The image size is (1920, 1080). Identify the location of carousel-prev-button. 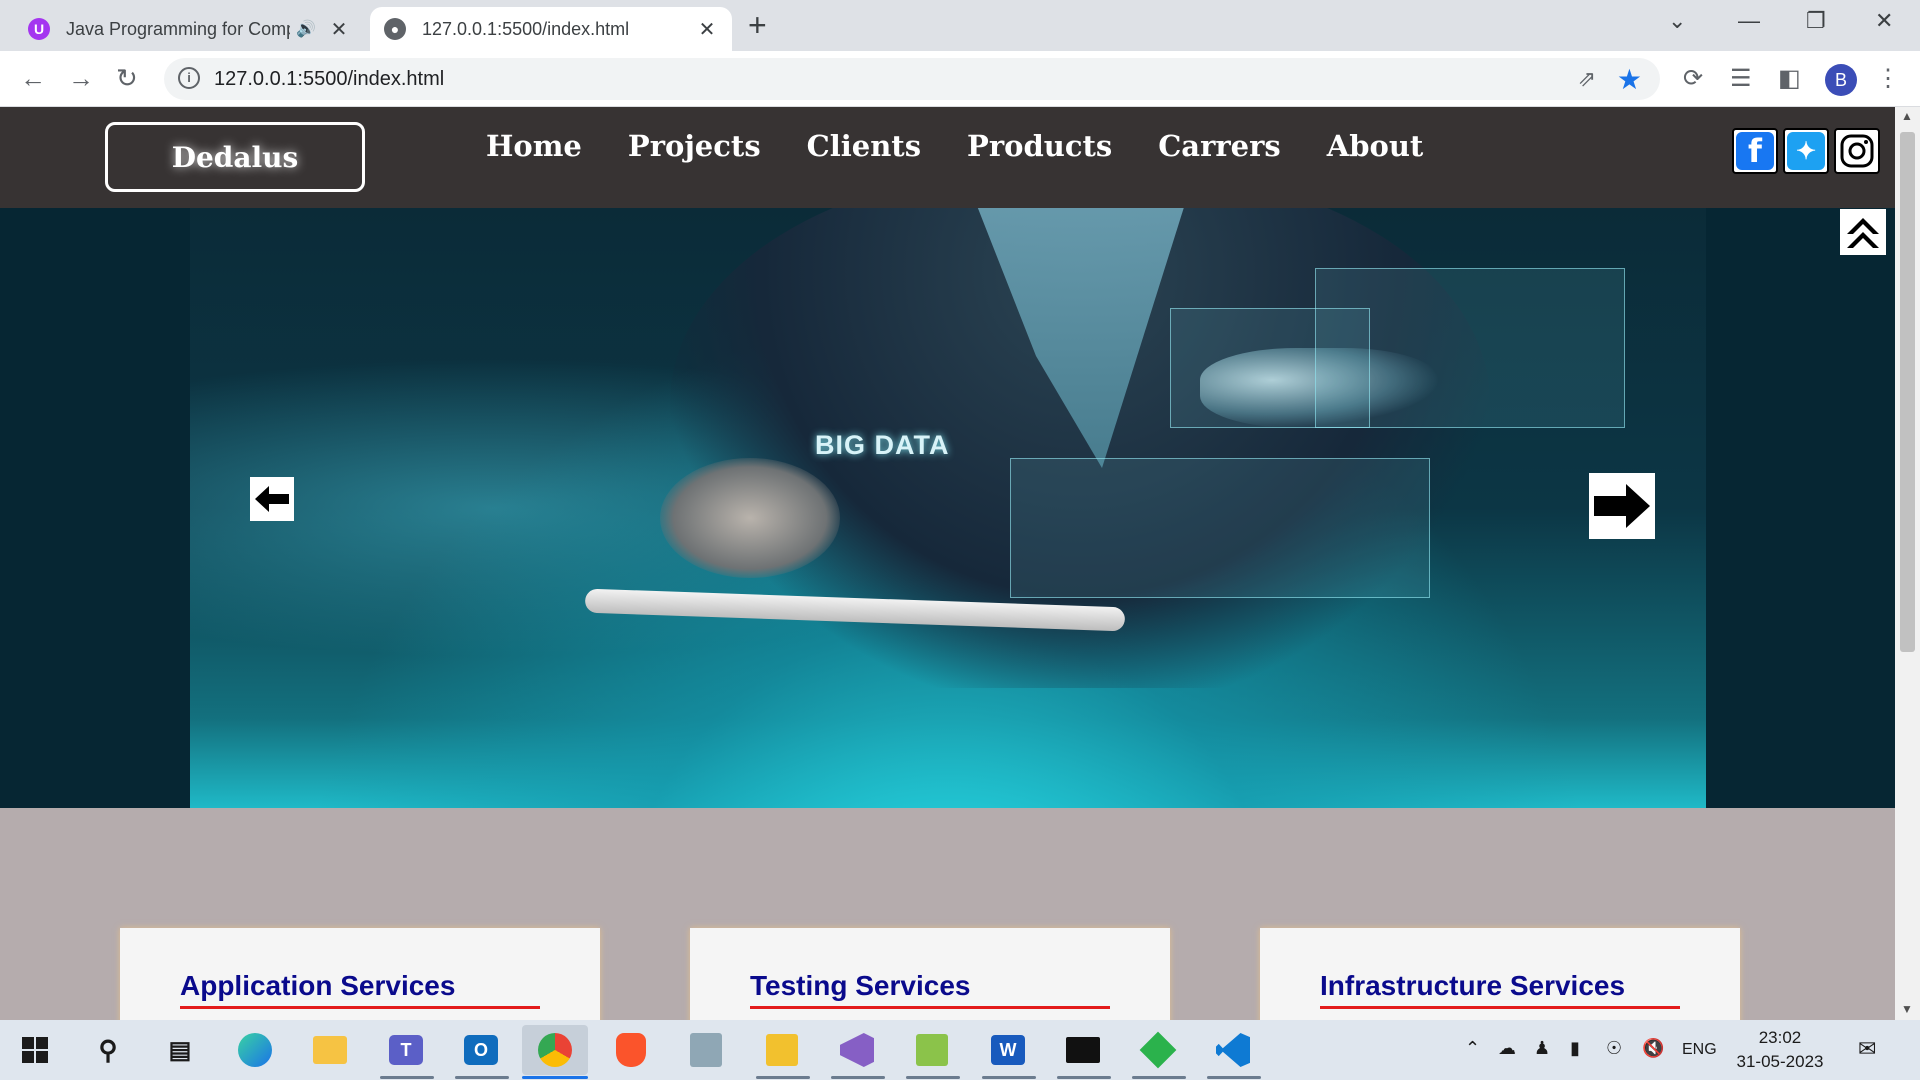
(272, 499).